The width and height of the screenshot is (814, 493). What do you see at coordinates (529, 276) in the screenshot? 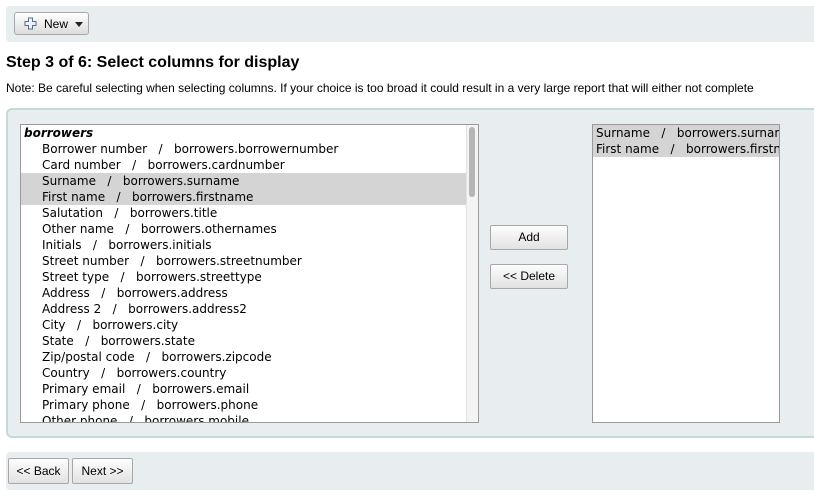
I see `delete-button: << Delete` at bounding box center [529, 276].